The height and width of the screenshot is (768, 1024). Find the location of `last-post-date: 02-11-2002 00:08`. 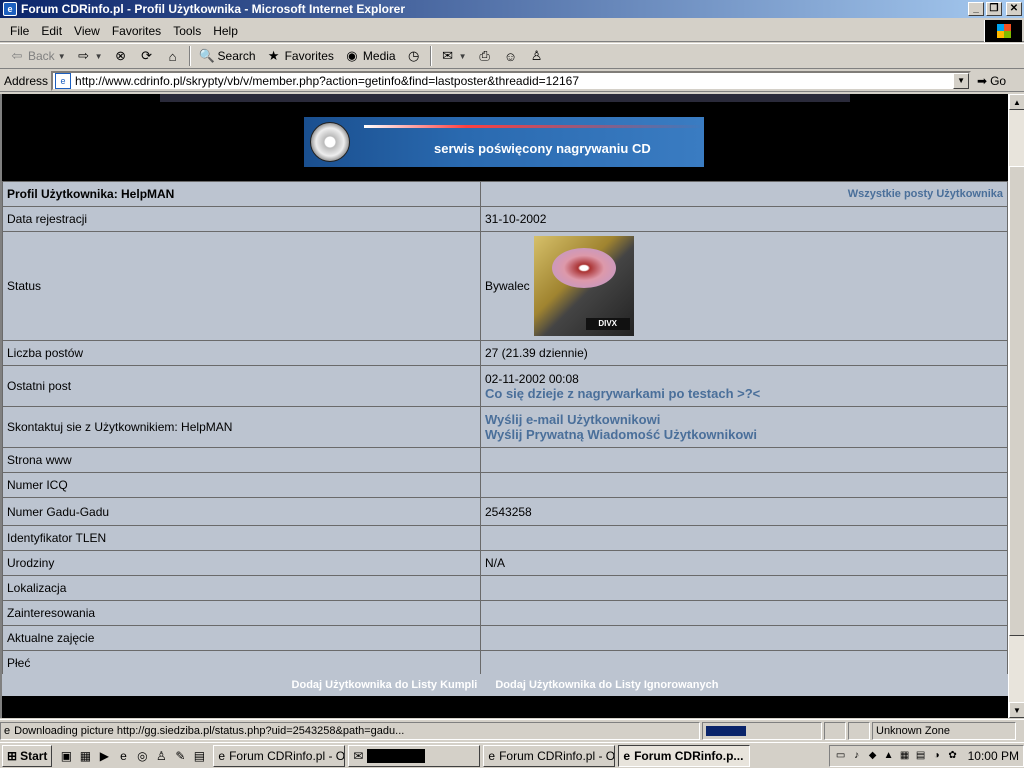

last-post-date: 02-11-2002 00:08 is located at coordinates (532, 378).